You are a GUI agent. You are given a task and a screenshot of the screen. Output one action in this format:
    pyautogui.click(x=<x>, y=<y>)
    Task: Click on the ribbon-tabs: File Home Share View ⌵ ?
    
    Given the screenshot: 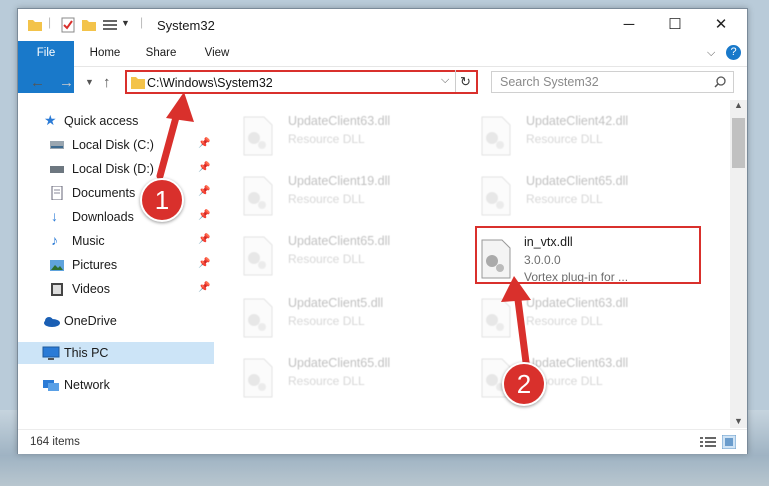 What is the action you would take?
    pyautogui.click(x=382, y=67)
    